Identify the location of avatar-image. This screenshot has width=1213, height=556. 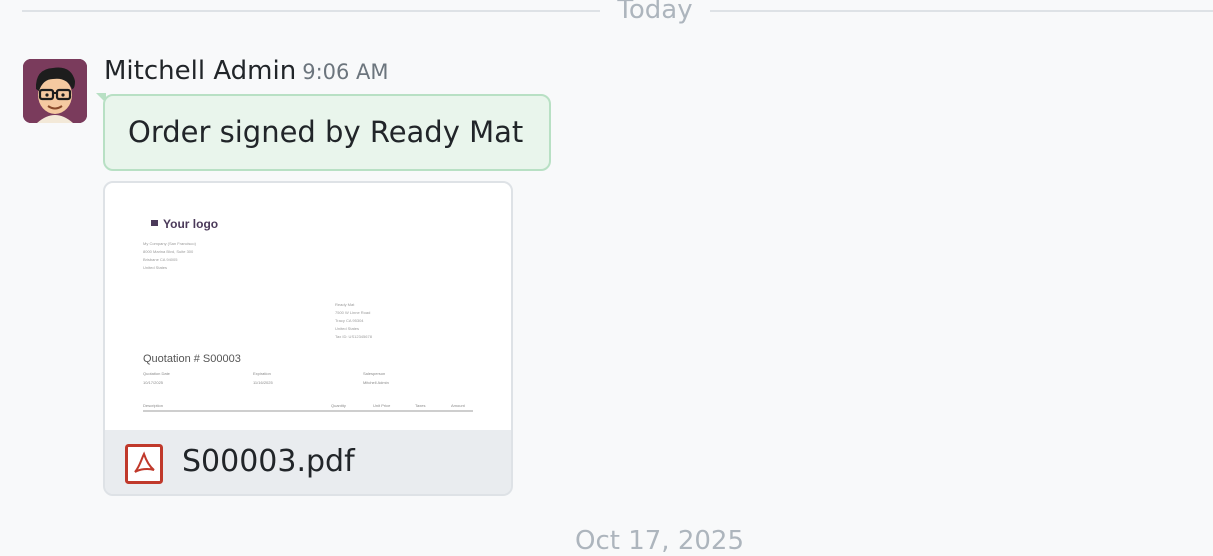
(55, 91).